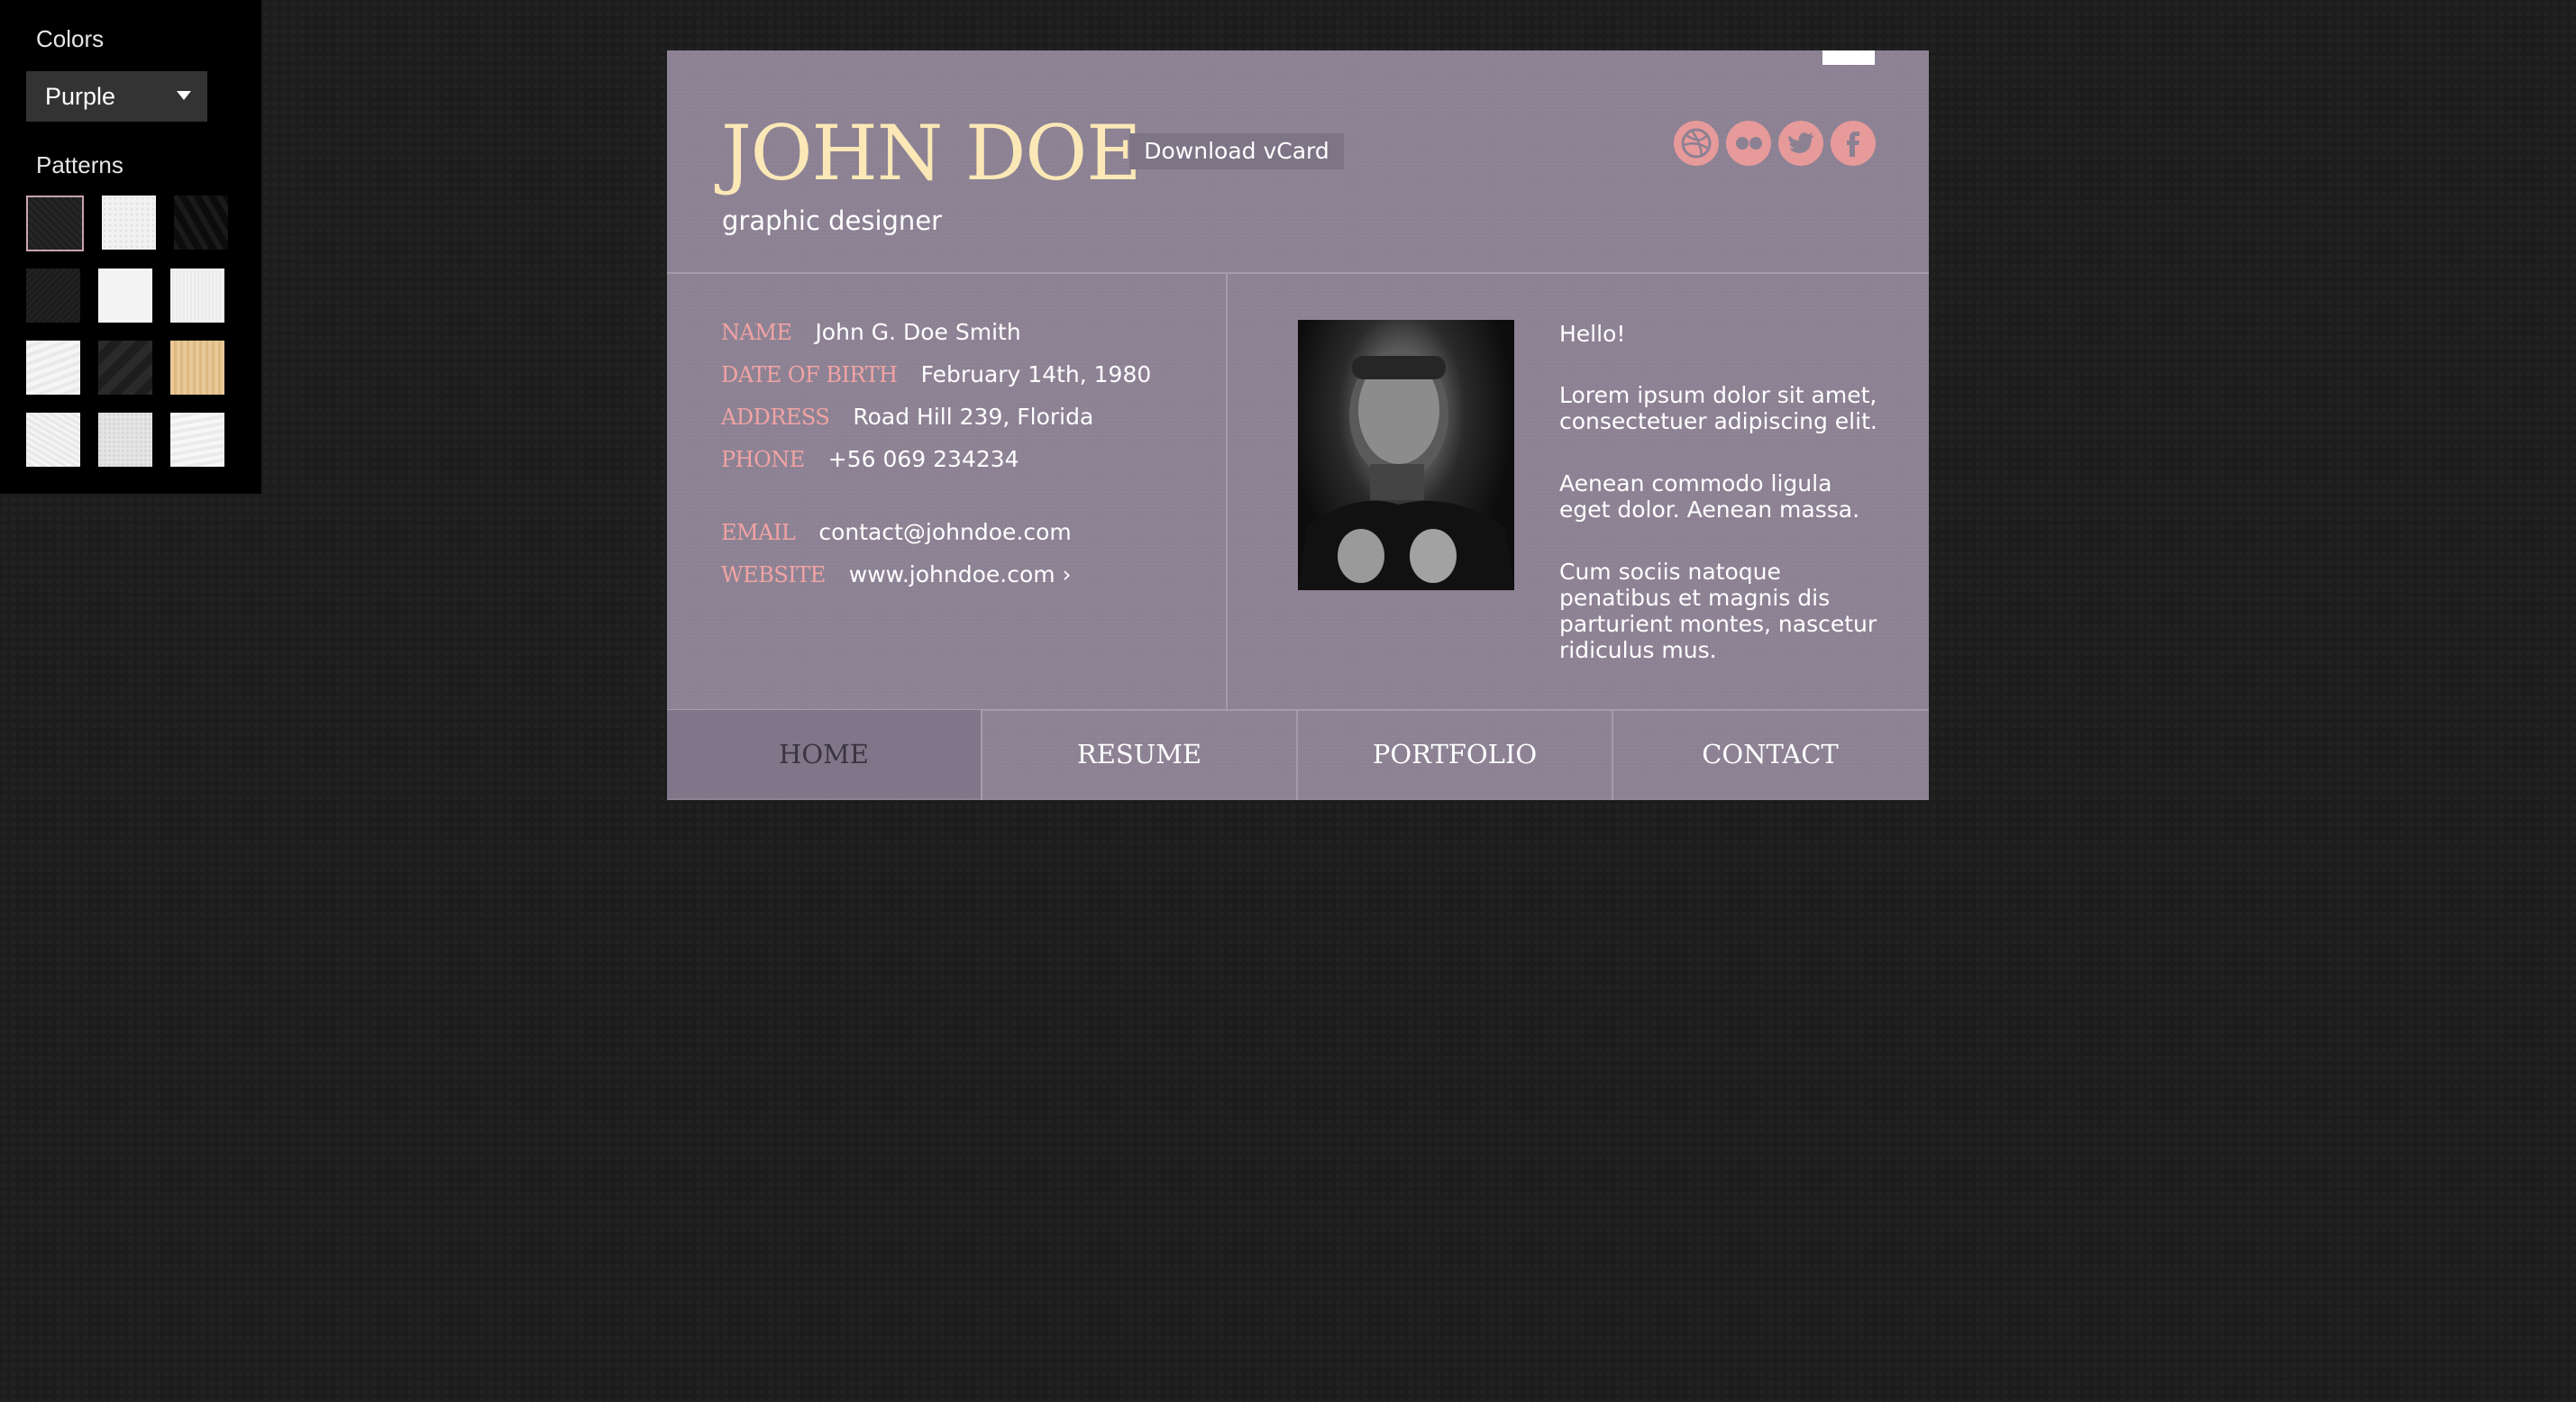 The image size is (2576, 1402). What do you see at coordinates (184, 96) in the screenshot?
I see `chevron-down-icon` at bounding box center [184, 96].